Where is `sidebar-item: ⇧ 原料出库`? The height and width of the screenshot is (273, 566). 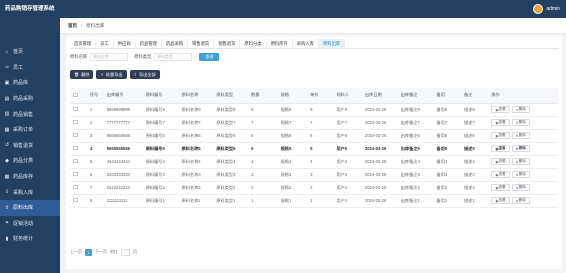
sidebar-item: ⇧ 原料出库 is located at coordinates (30, 207).